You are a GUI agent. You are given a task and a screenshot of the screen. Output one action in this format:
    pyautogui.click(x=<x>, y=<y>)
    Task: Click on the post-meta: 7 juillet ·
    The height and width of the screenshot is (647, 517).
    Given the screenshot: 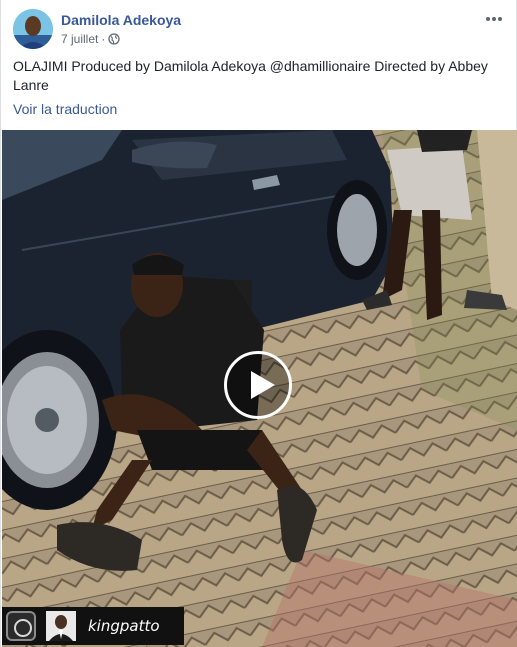 What is the action you would take?
    pyautogui.click(x=91, y=39)
    